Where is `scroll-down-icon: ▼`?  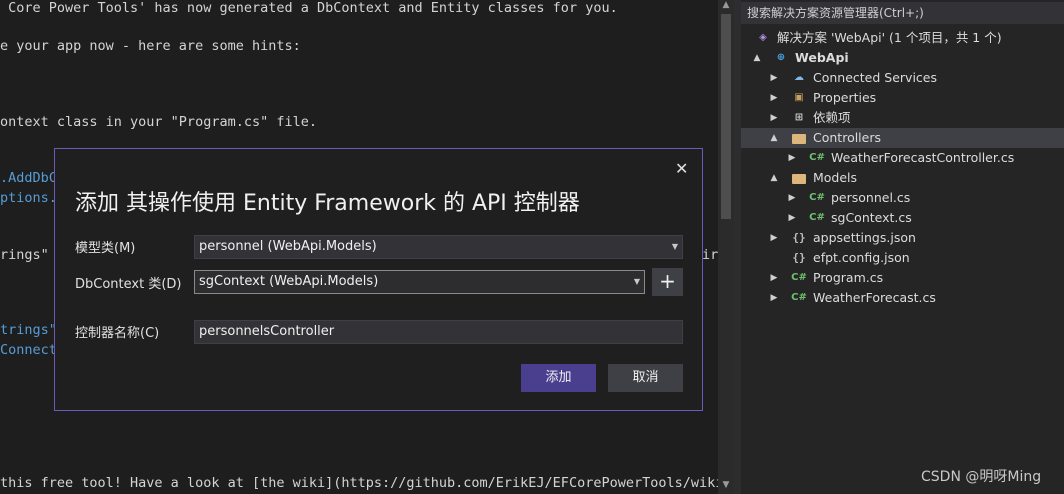
scroll-down-icon: ▼ is located at coordinates (726, 485).